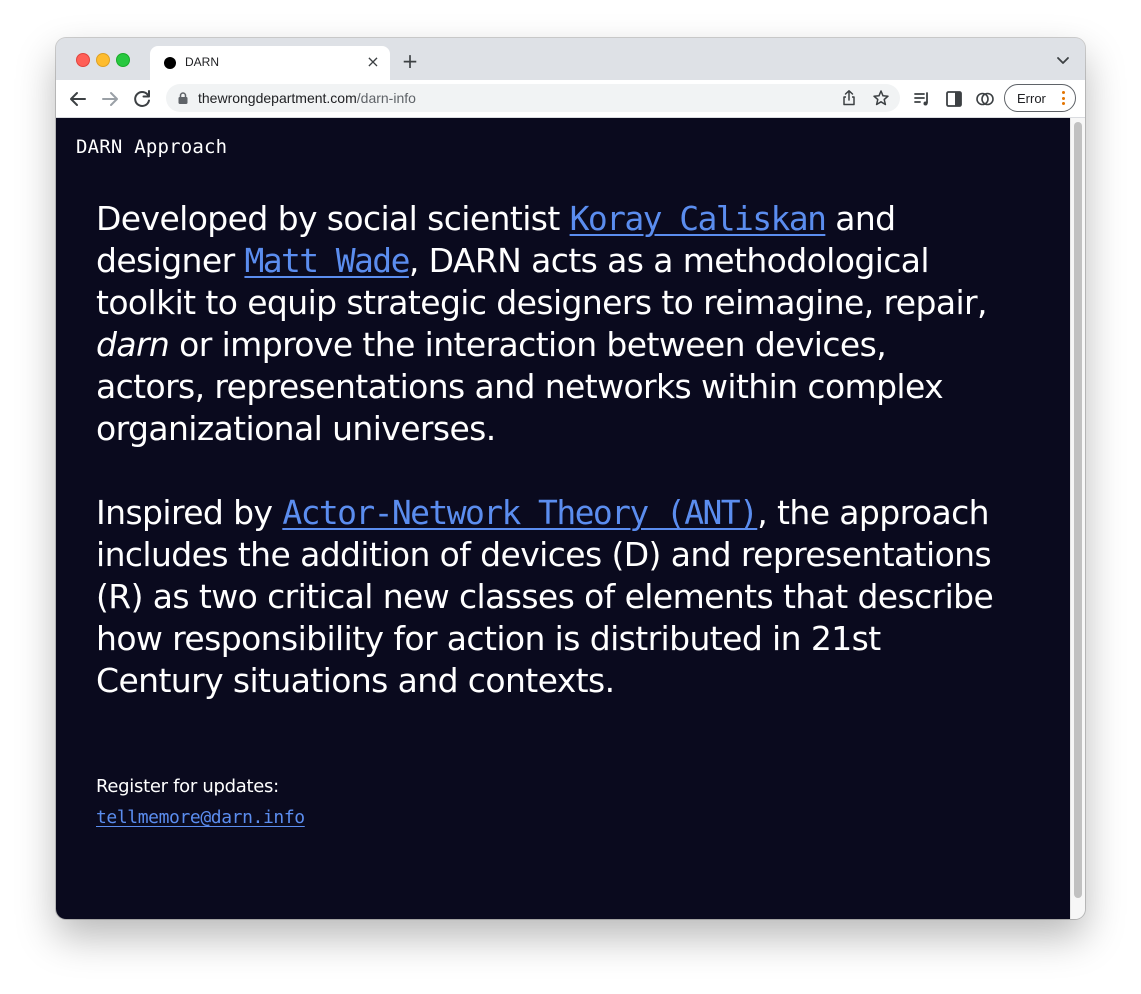  I want to click on address-bar: thewrongdepartment.com/darn-info, so click(533, 98).